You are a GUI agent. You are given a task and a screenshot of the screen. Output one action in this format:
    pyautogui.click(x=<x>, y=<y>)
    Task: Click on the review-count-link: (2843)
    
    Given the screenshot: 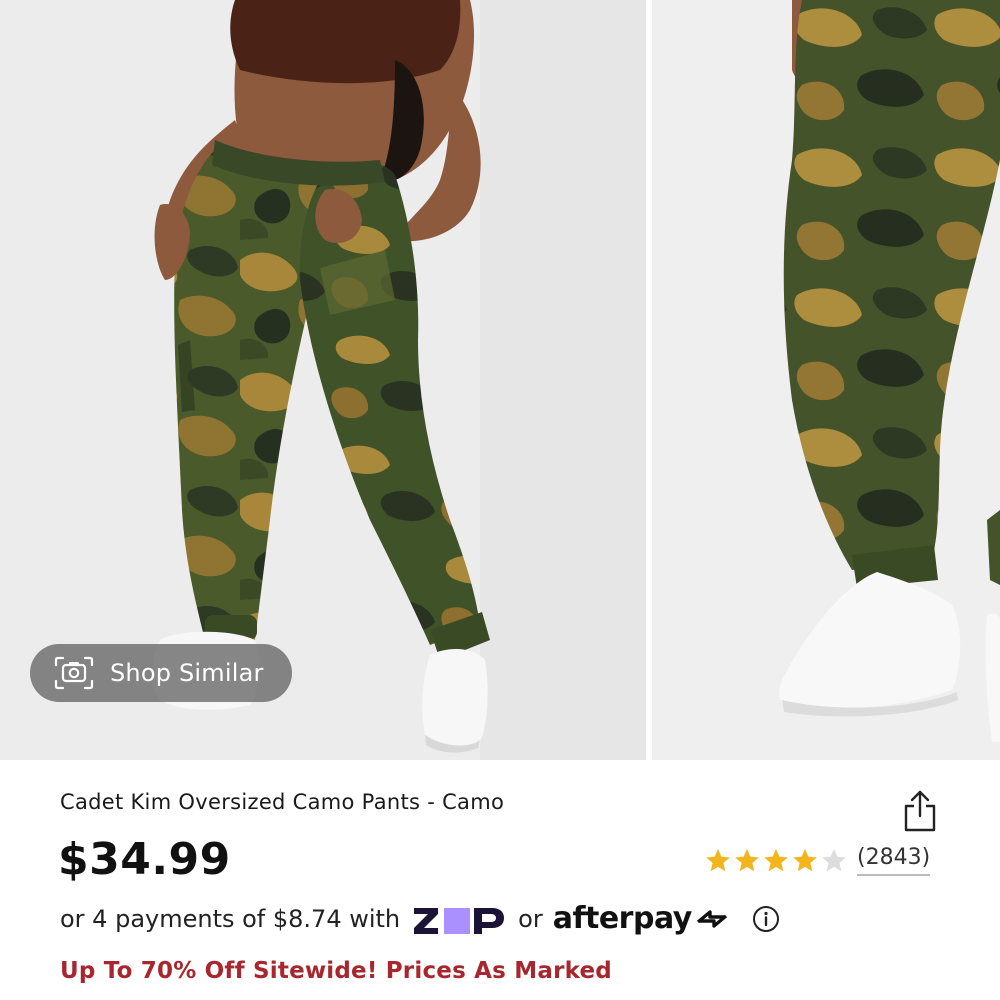 What is the action you would take?
    pyautogui.click(x=894, y=860)
    